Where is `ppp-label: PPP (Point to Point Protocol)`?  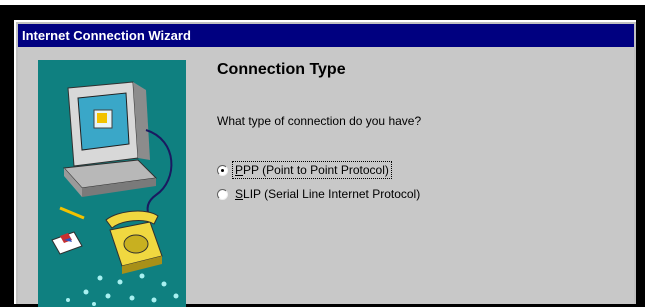 ppp-label: PPP (Point to Point Protocol) is located at coordinates (312, 170).